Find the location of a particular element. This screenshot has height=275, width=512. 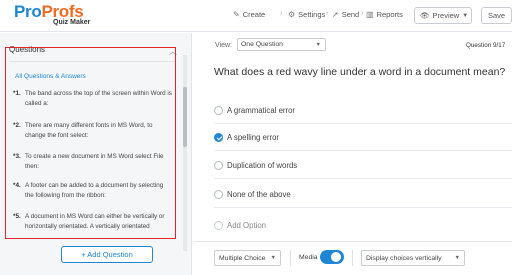

answer-option: None of the above is located at coordinates (363, 195).